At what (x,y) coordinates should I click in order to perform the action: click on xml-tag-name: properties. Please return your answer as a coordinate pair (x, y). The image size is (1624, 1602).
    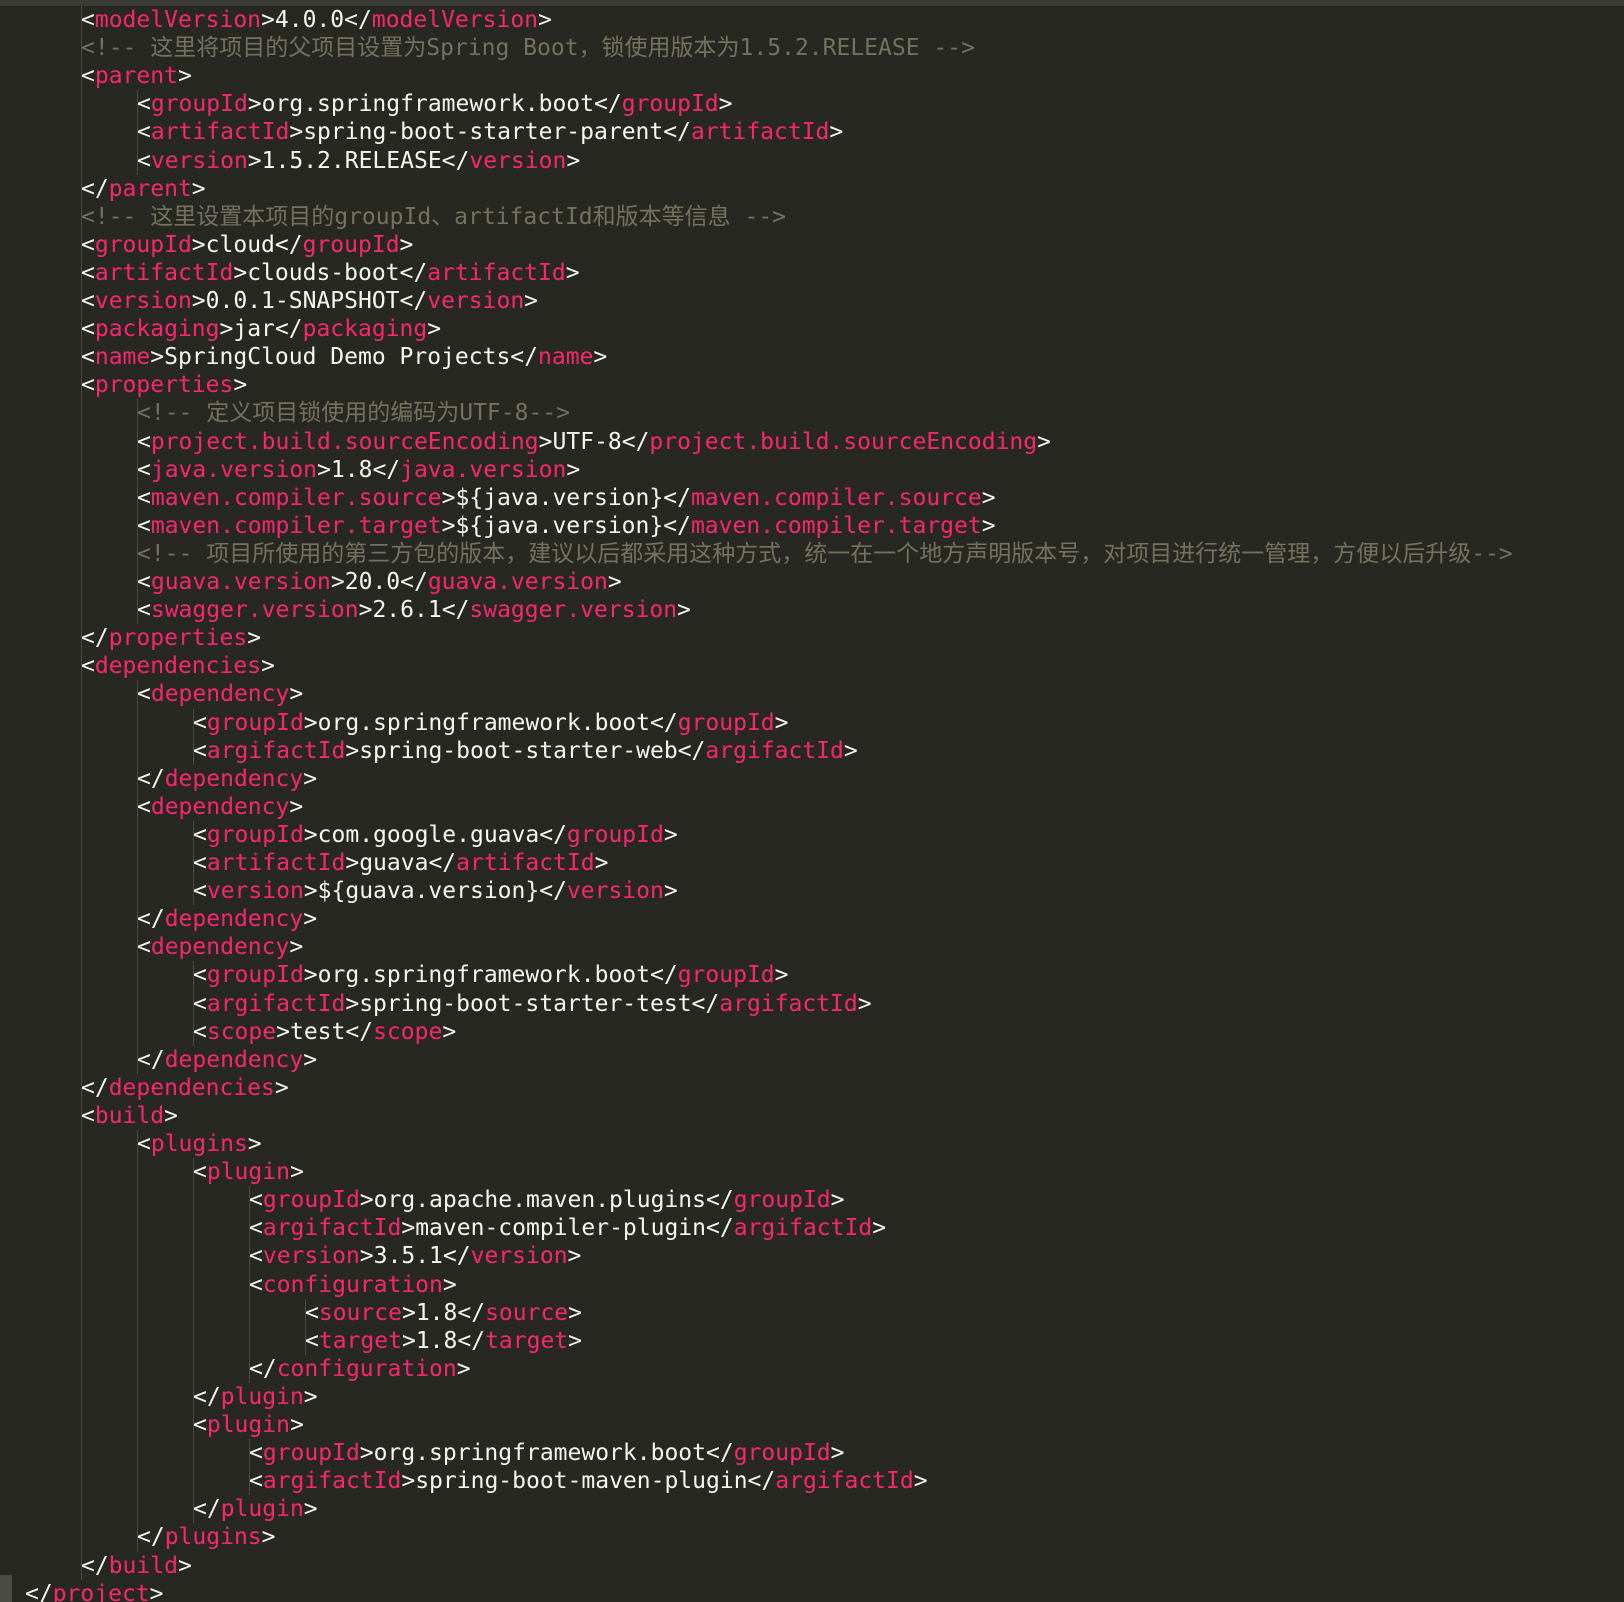
    Looking at the image, I should click on (178, 638).